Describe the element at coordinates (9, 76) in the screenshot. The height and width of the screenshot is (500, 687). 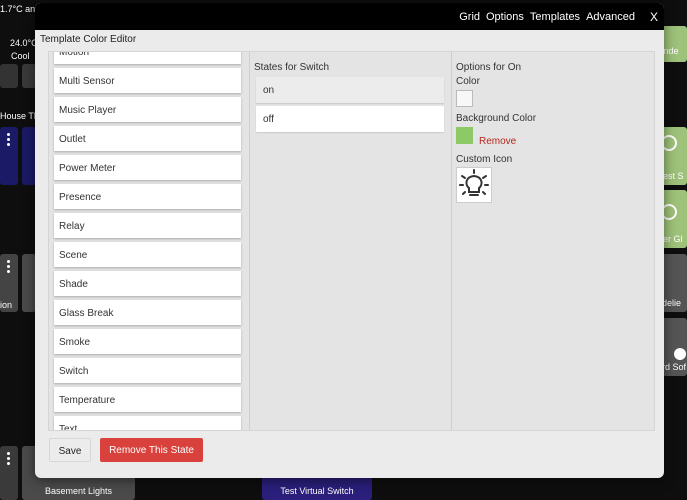
I see `thermostat-tile` at that location.